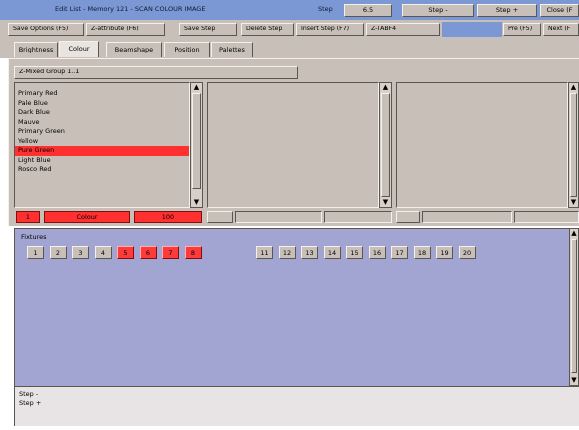 The image size is (579, 430). I want to click on step-plus-label: Step +, so click(507, 10).